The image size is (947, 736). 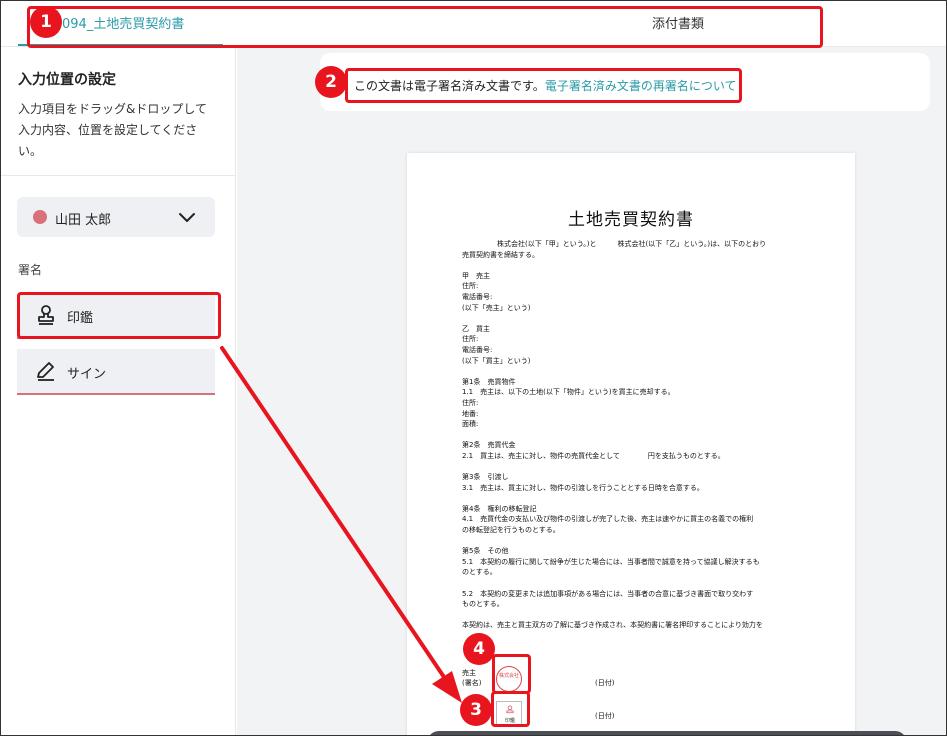 I want to click on doc-line: 3.1 売主は、買主に対し、物件の引渡しを行うこととする日時を合意する。, so click(x=583, y=487).